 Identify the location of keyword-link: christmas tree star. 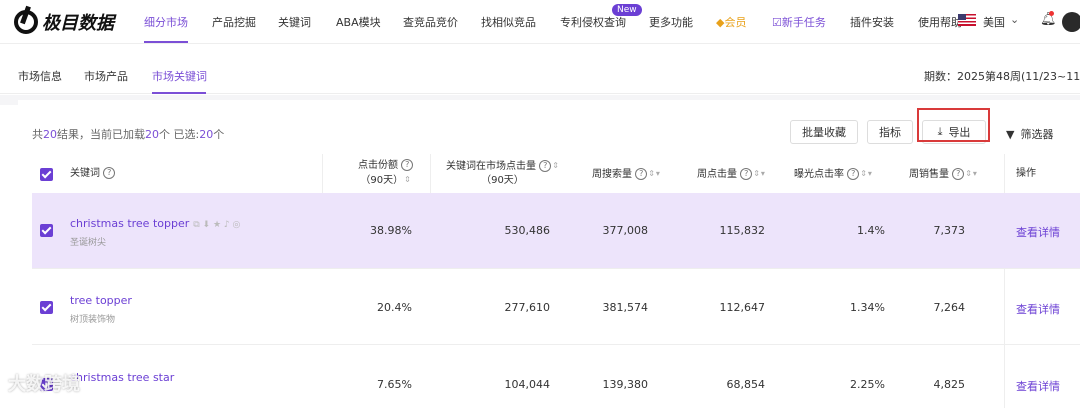
(122, 377).